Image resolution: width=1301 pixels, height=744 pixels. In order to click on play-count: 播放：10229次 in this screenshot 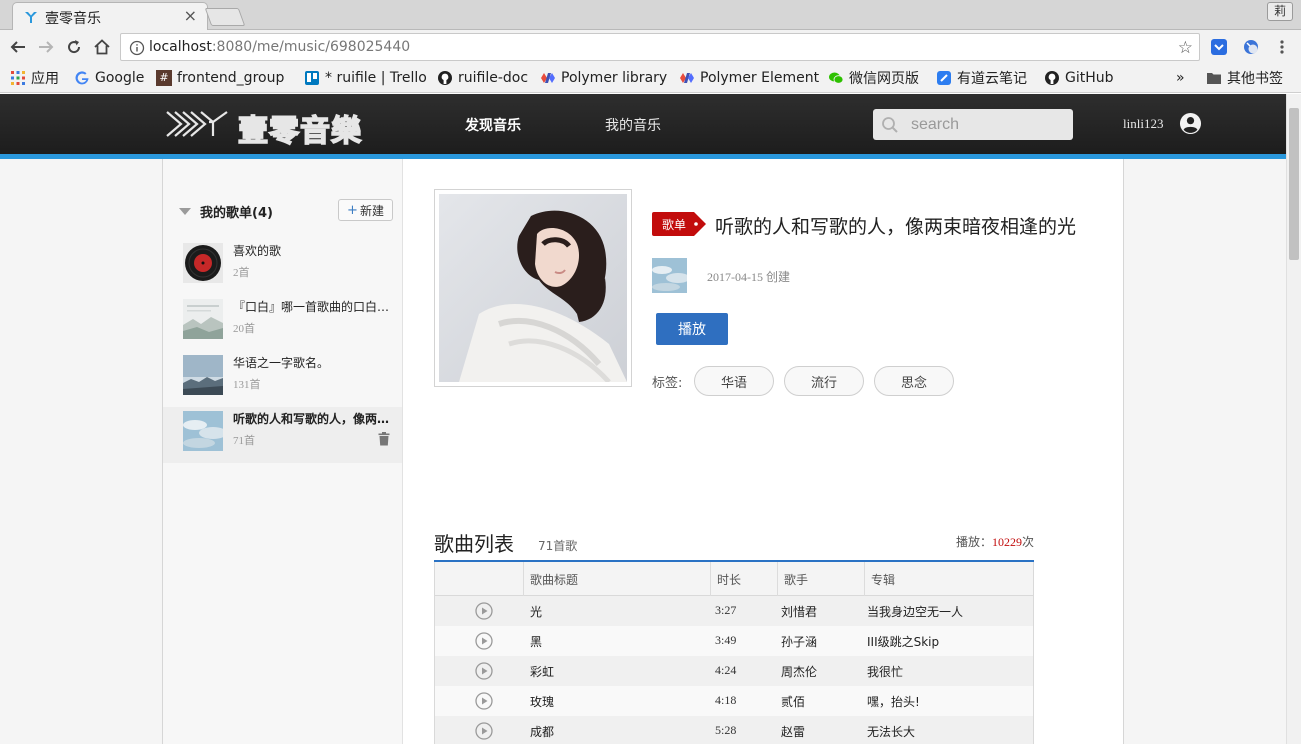, I will do `click(995, 541)`.